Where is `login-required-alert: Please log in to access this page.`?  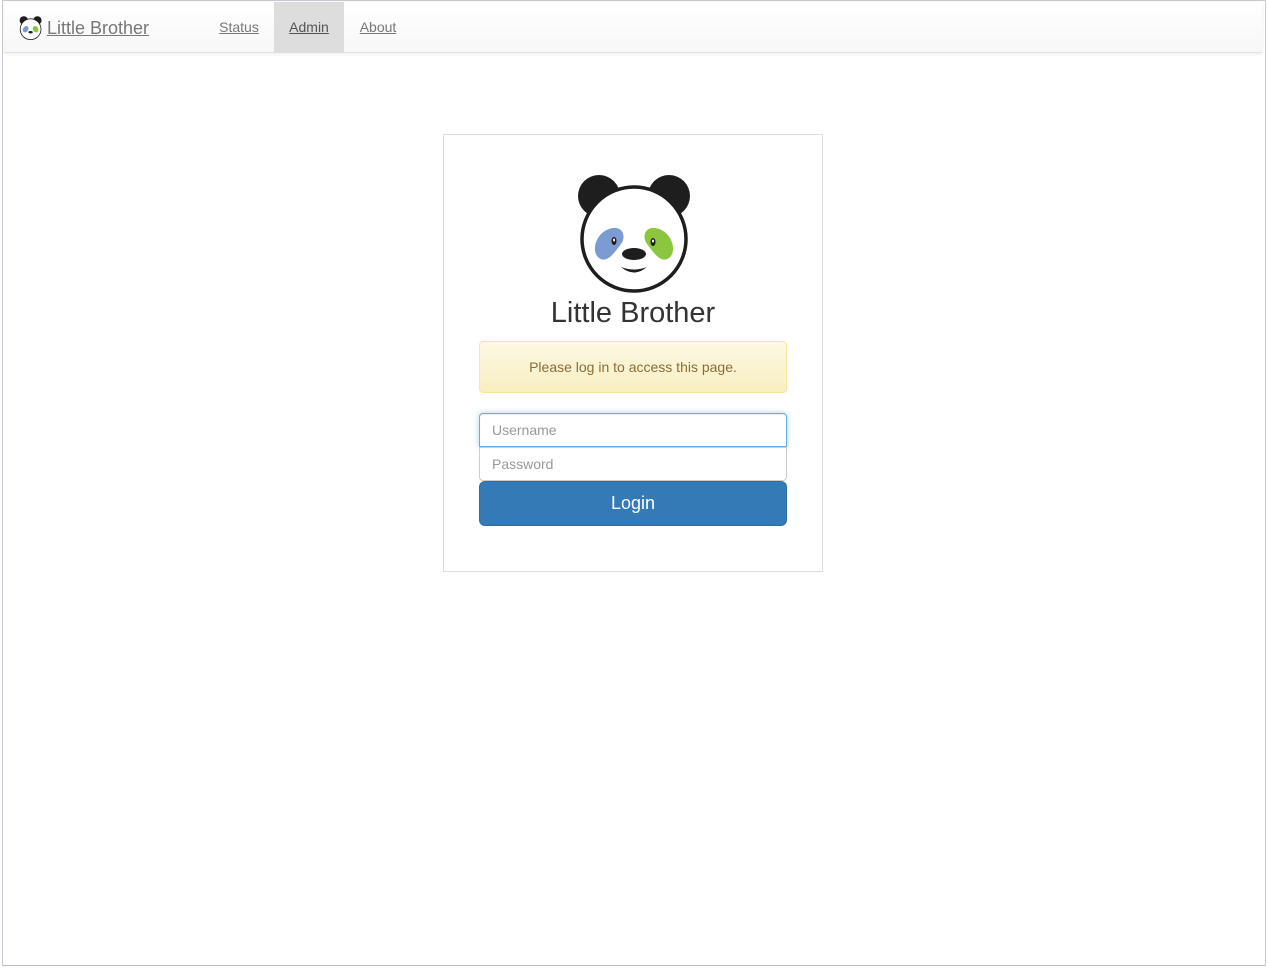 login-required-alert: Please log in to access this page. is located at coordinates (633, 367).